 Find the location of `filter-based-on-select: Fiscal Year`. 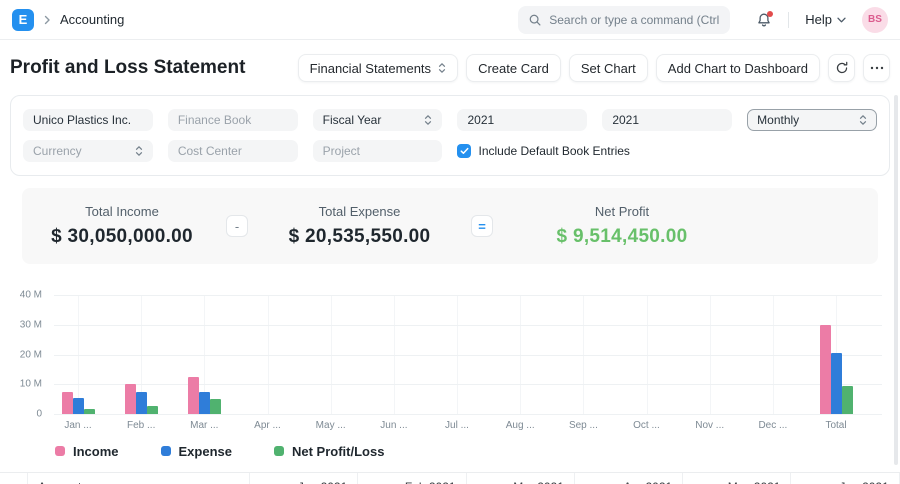

filter-based-on-select: Fiscal Year is located at coordinates (377, 120).